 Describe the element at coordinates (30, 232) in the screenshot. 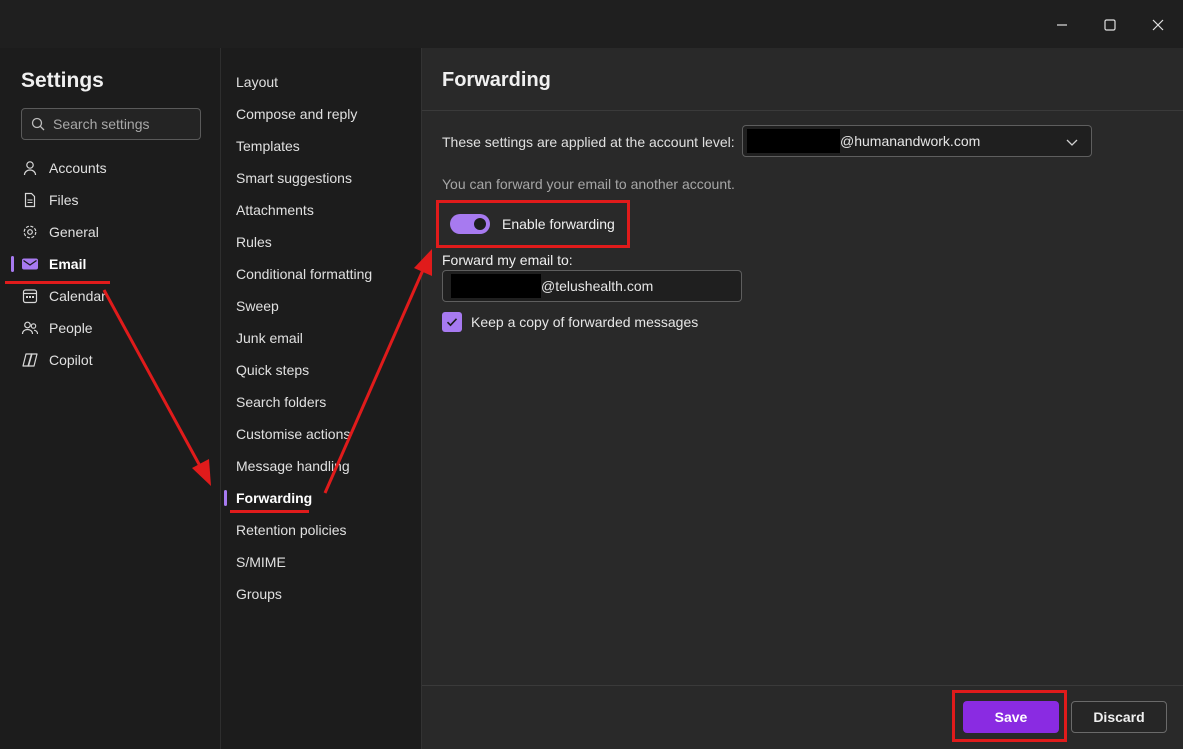

I see `gear-icon` at that location.